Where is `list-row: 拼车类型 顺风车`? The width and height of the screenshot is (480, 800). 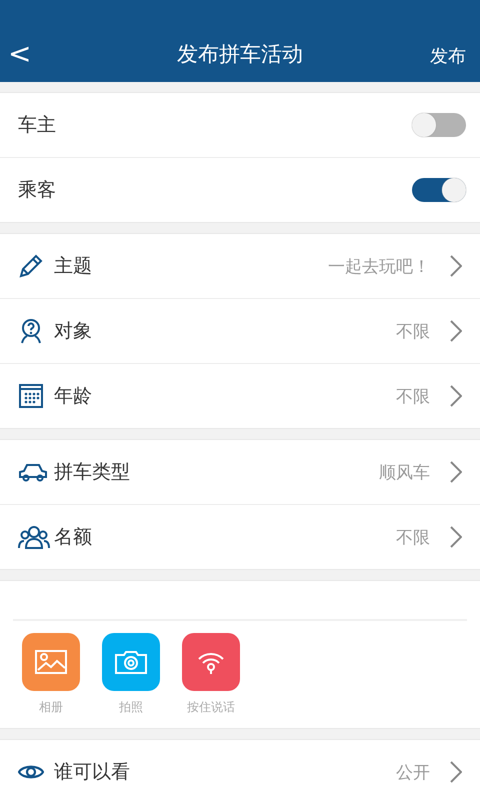
list-row: 拼车类型 顺风车 is located at coordinates (240, 472).